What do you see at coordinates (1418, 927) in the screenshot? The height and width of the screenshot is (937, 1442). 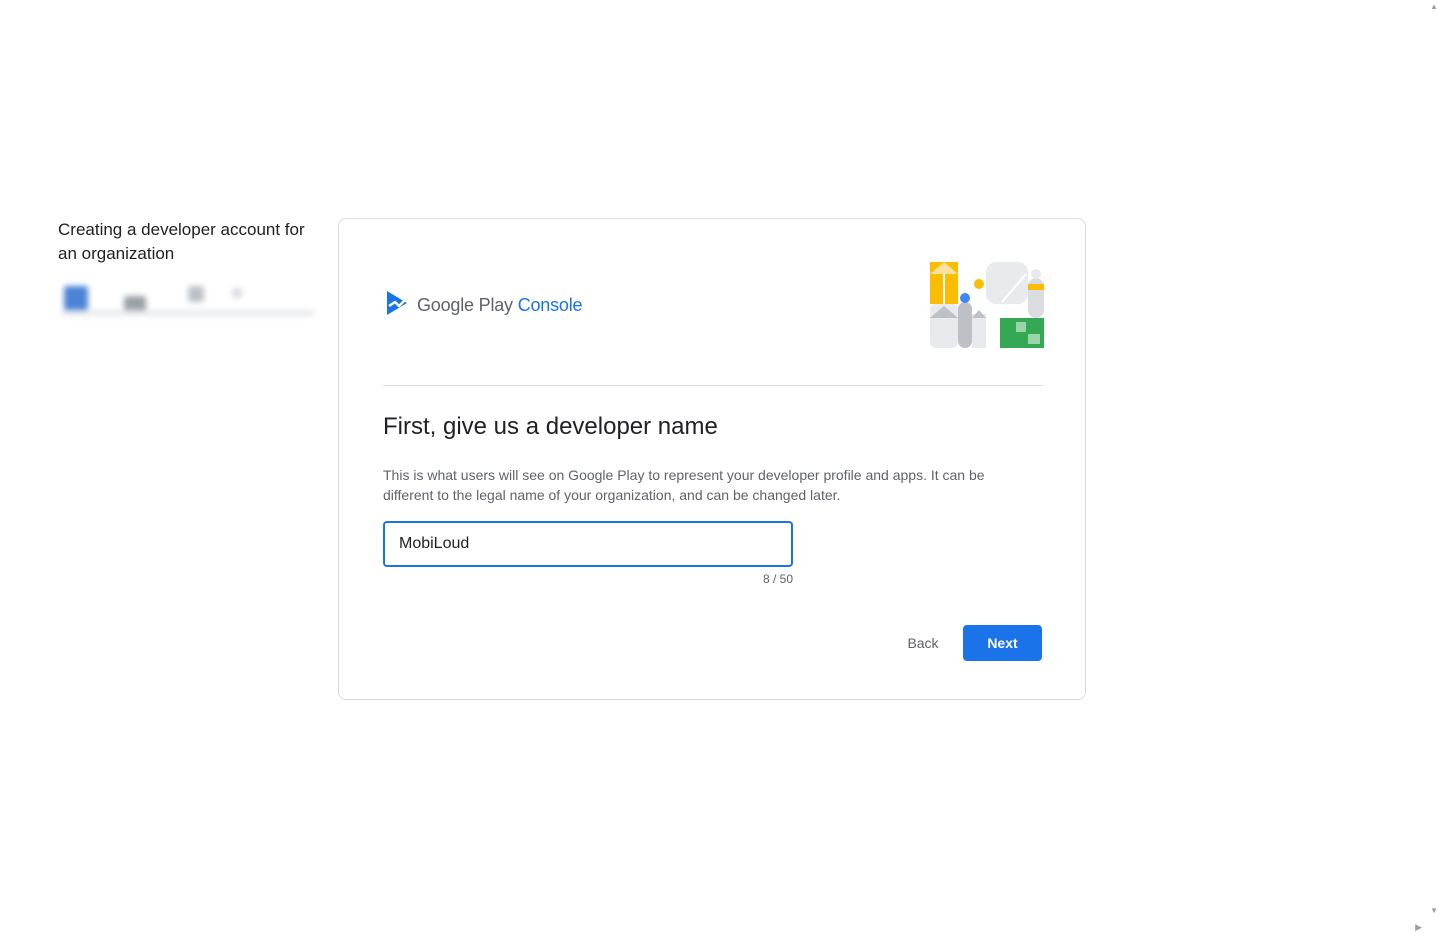 I see `scroll-right-arrow-icon: ▶` at bounding box center [1418, 927].